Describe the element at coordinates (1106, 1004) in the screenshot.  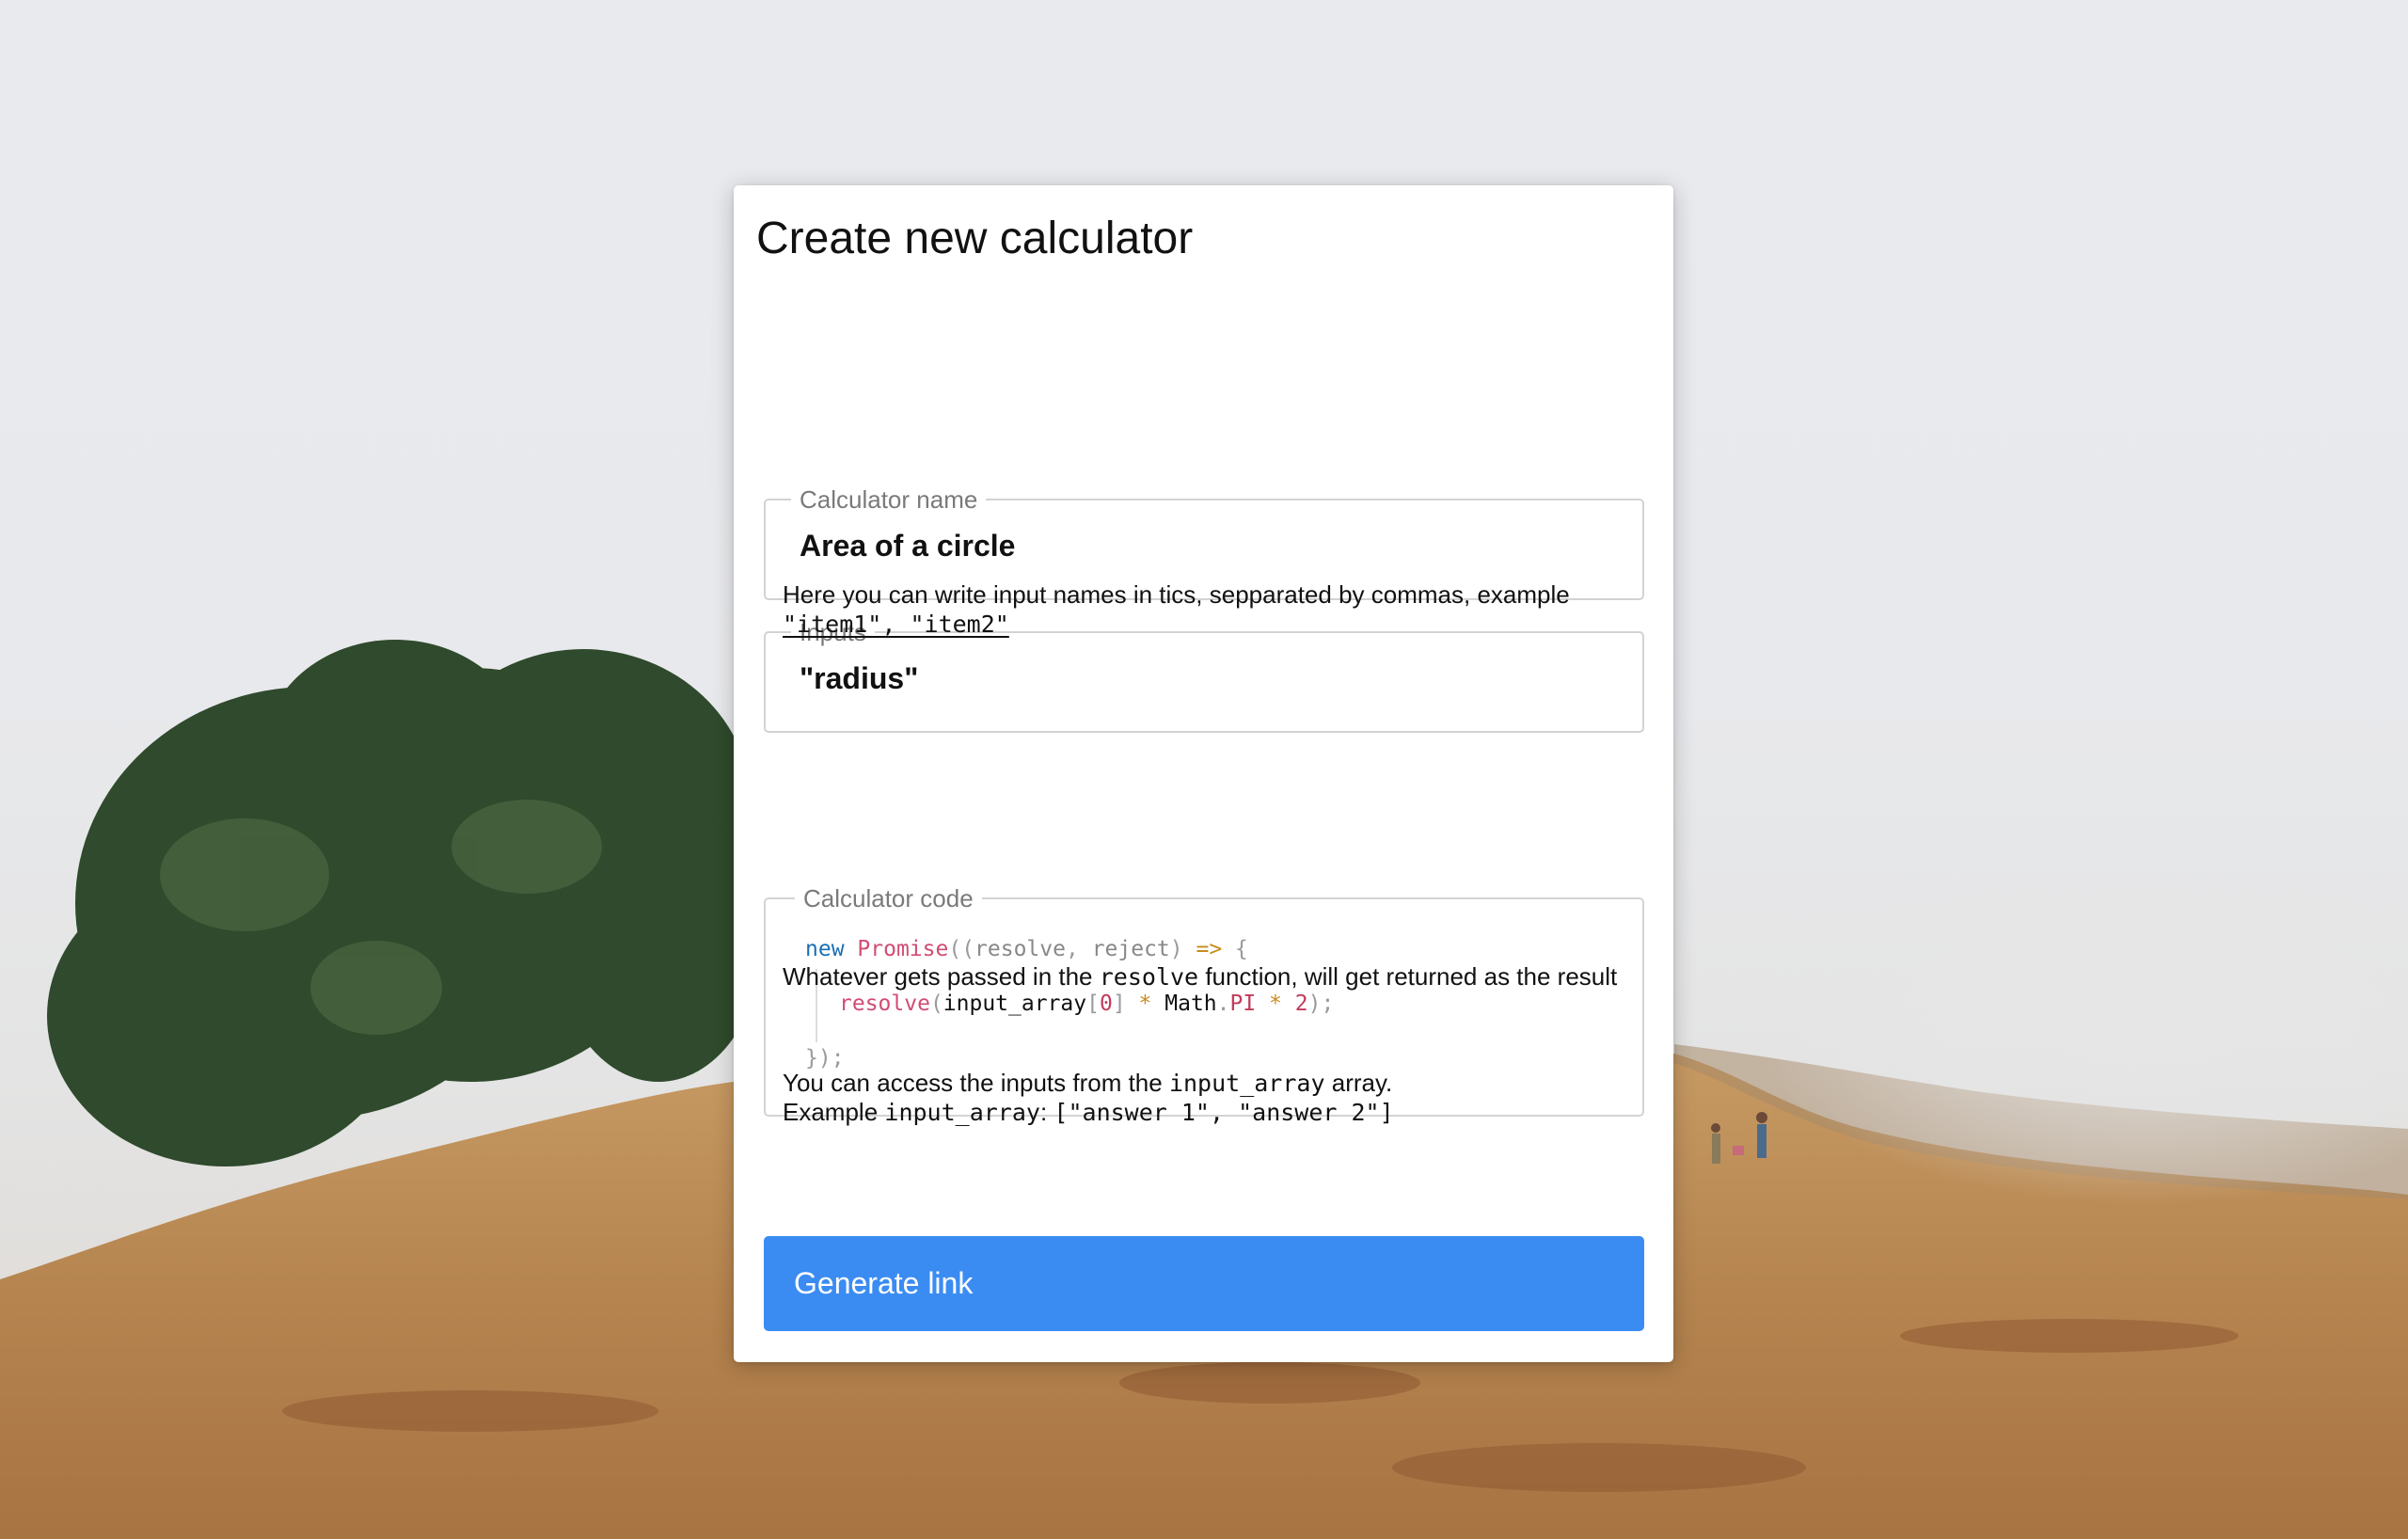
I see `code-index: 0` at that location.